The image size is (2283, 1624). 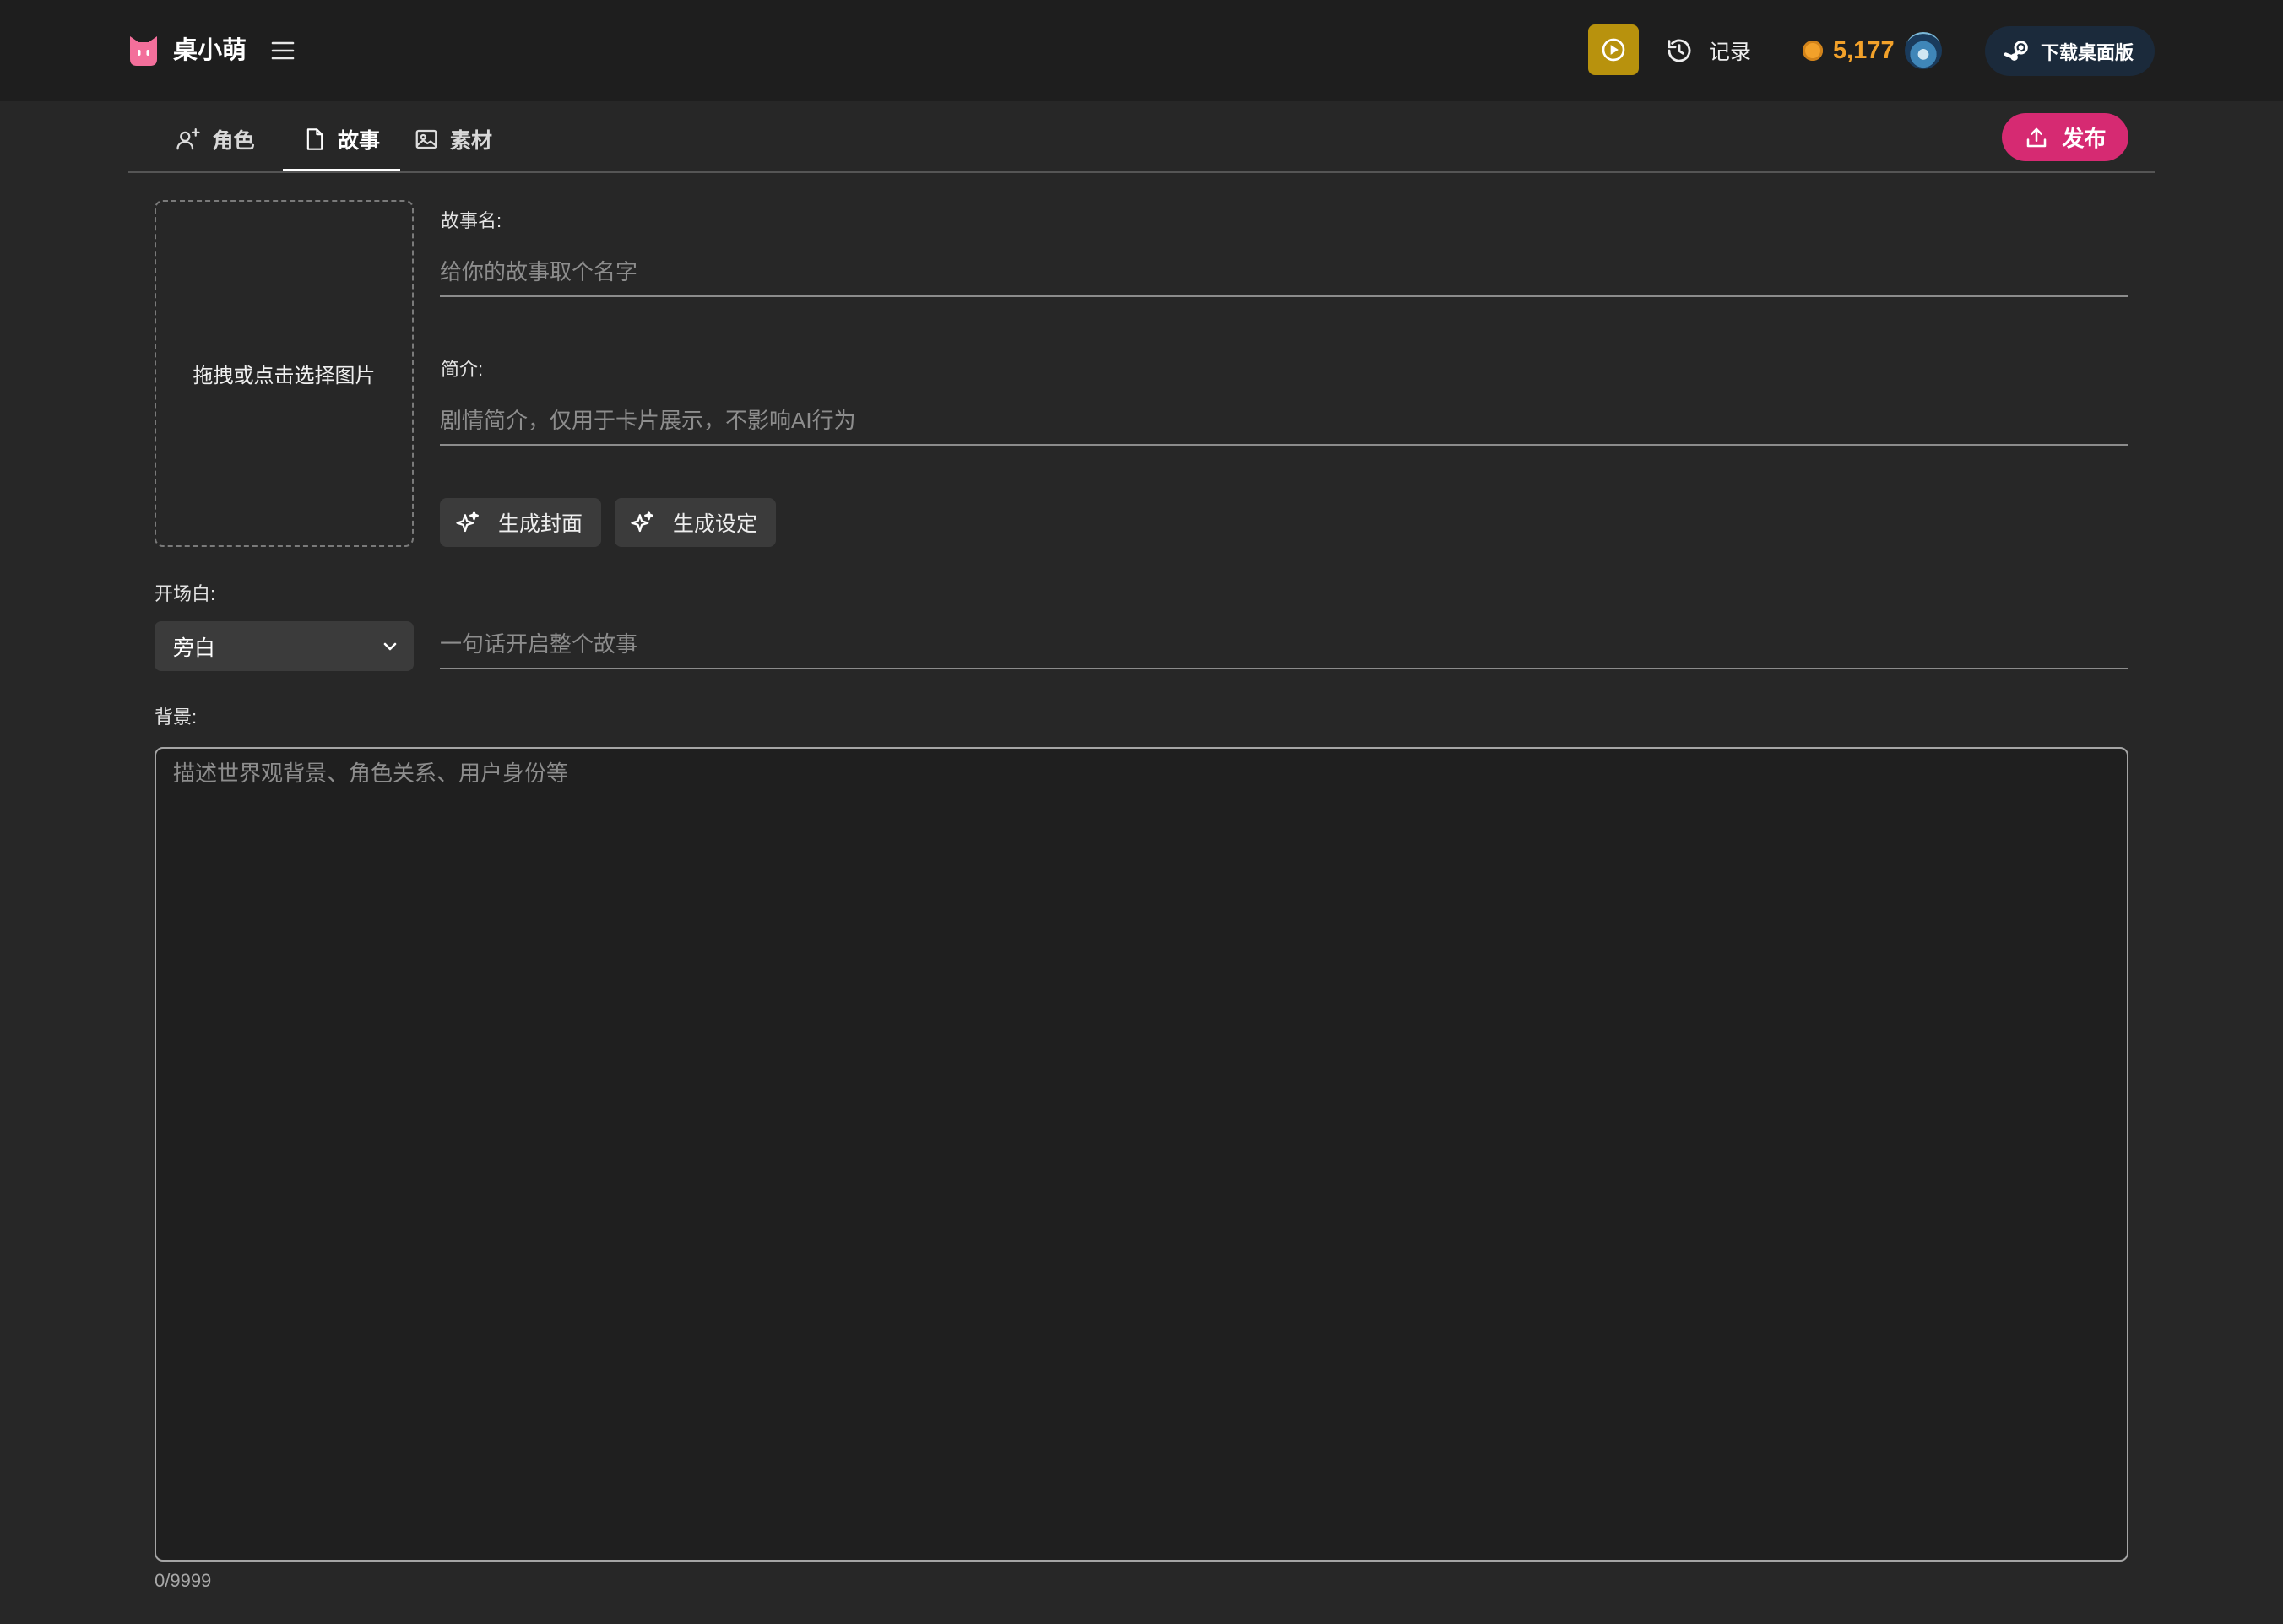 I want to click on hamburger-menu-icon, so click(x=283, y=50).